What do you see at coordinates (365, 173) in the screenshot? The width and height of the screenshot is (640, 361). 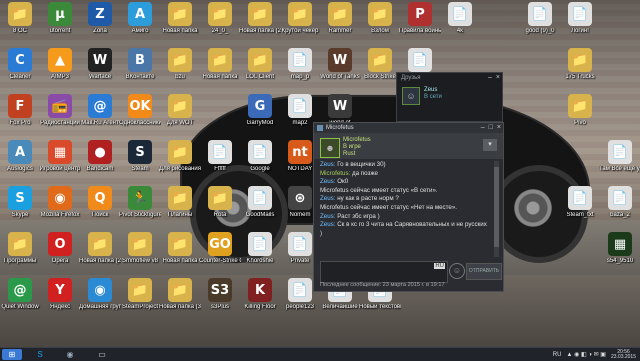 I see `chat-message-text: да позже` at bounding box center [365, 173].